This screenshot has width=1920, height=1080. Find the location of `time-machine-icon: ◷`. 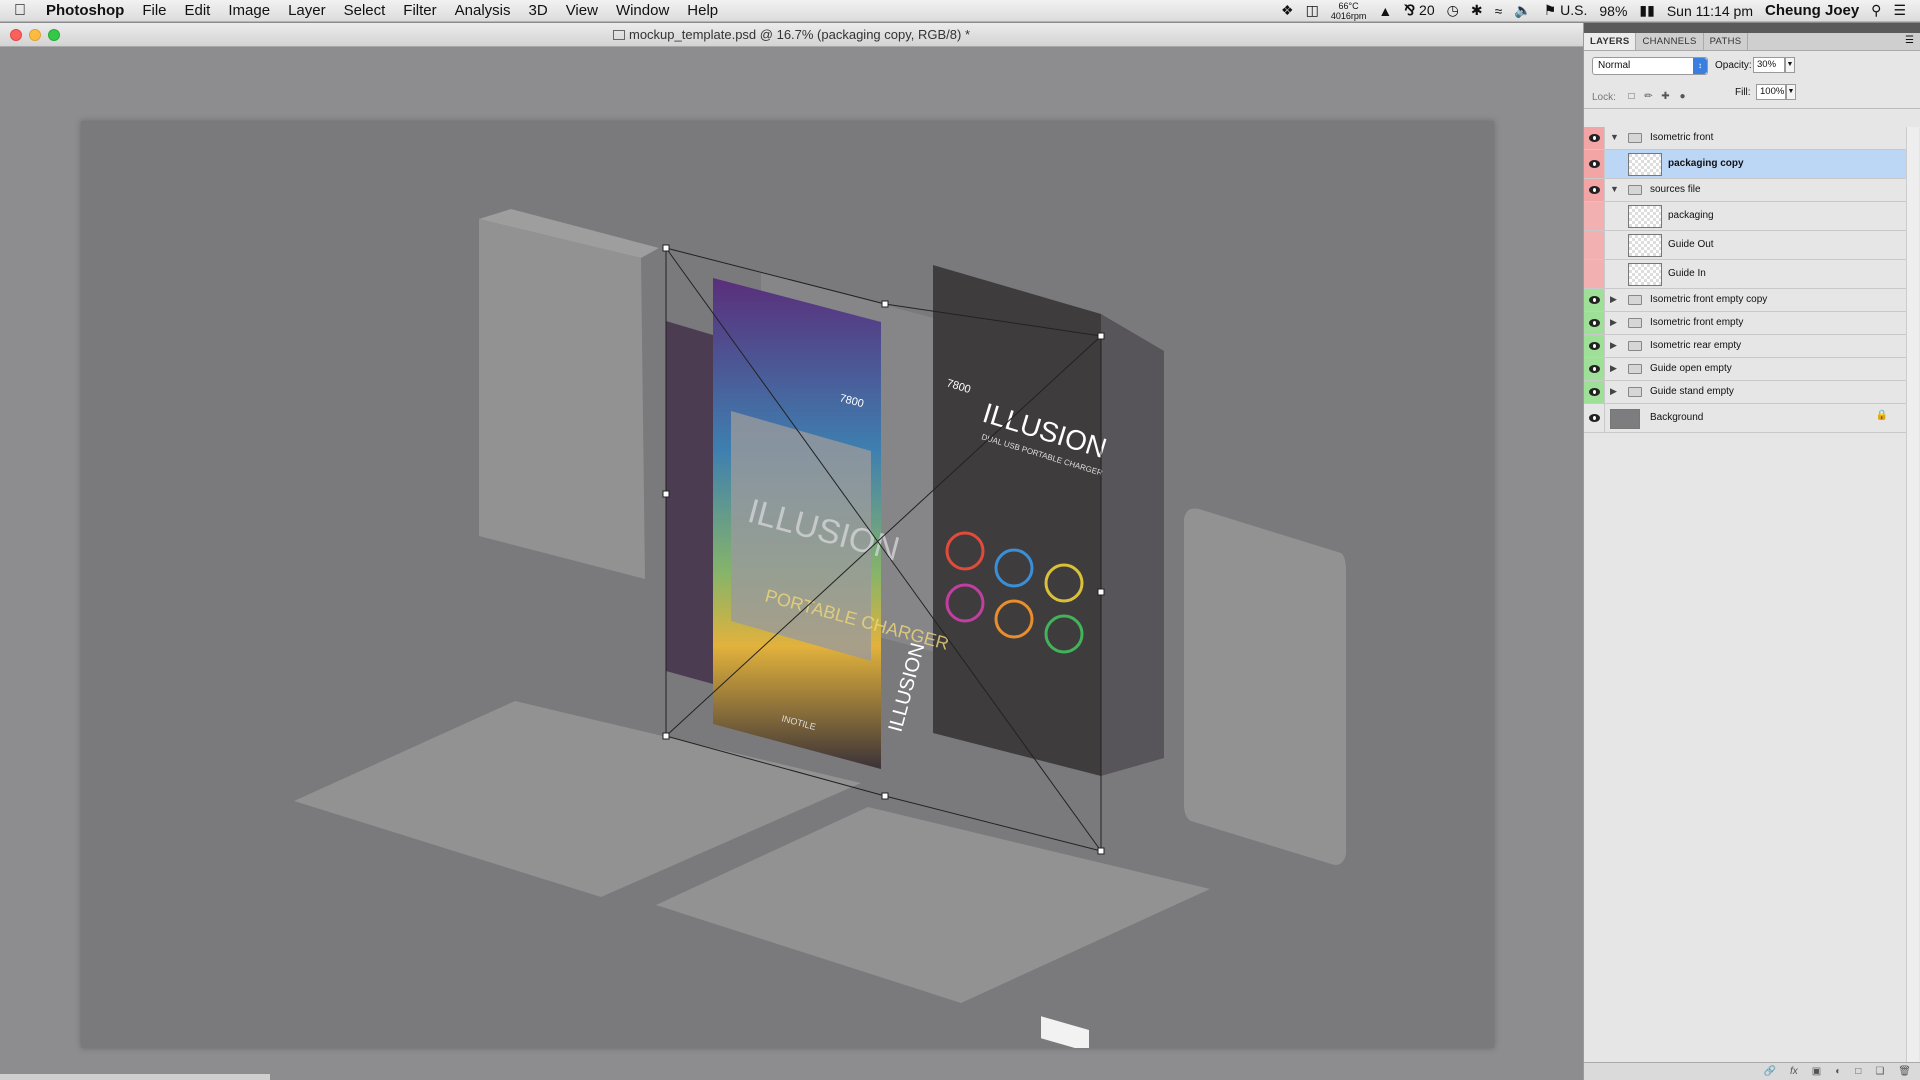

time-machine-icon: ◷ is located at coordinates (1453, 10).